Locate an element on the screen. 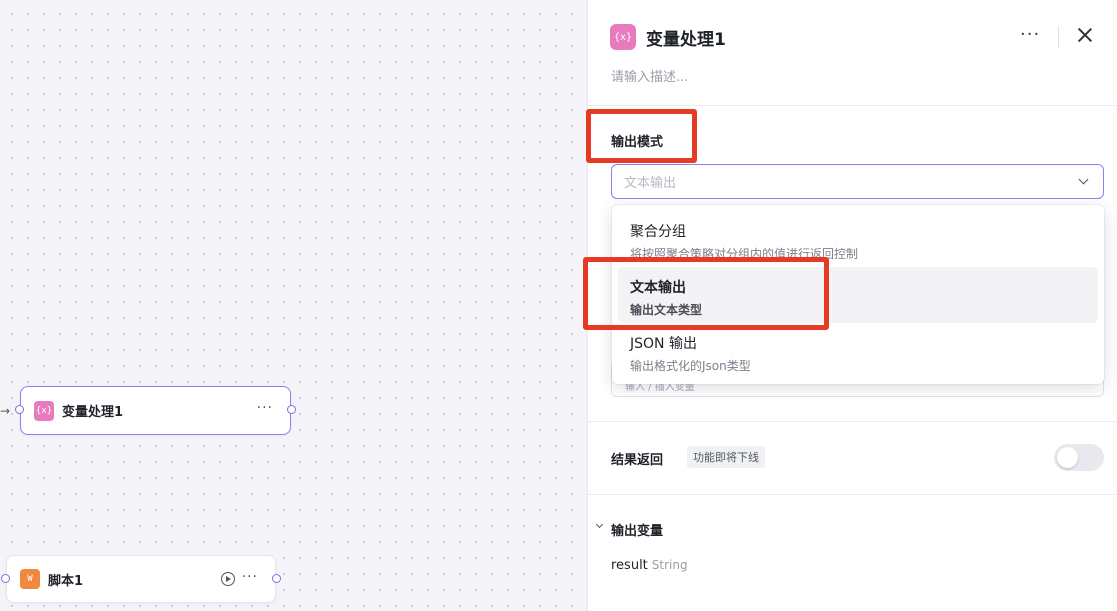 The image size is (1117, 611). play-icon is located at coordinates (228, 579).